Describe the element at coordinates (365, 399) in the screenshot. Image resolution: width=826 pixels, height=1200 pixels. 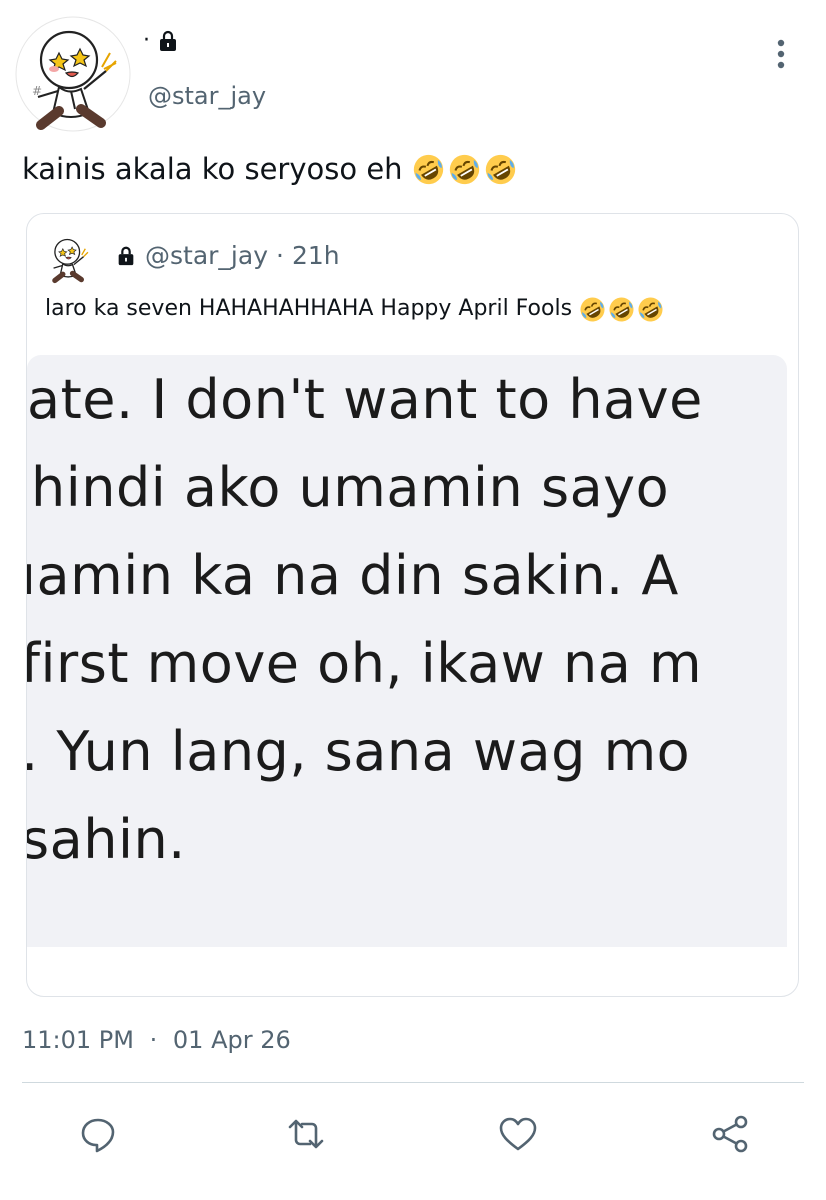
I see `image-text-line: ate. I don't want to have` at that location.